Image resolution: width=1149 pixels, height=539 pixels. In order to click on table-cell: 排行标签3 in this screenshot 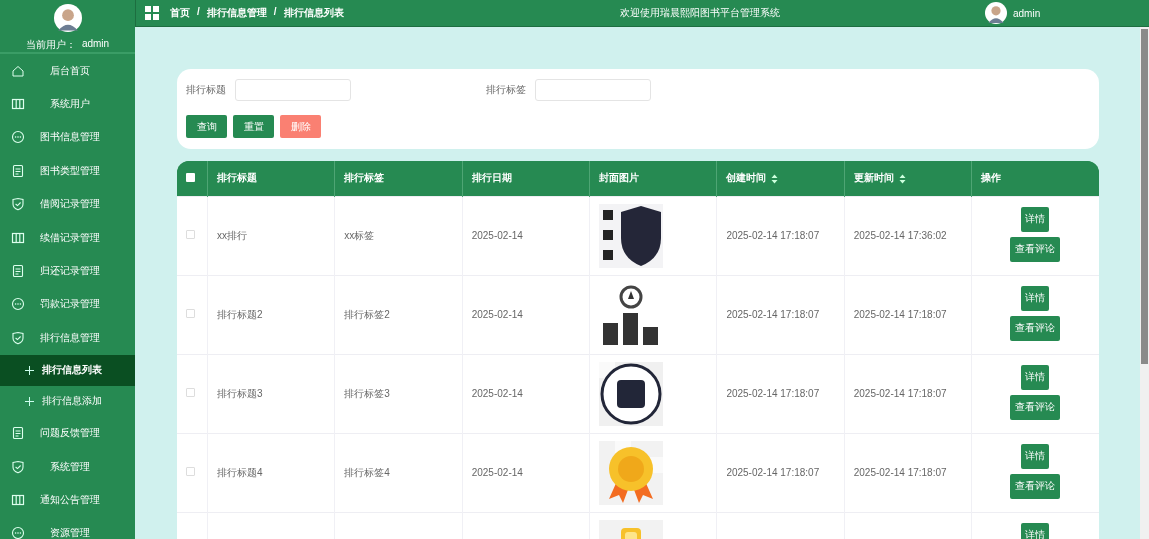, I will do `click(367, 393)`.